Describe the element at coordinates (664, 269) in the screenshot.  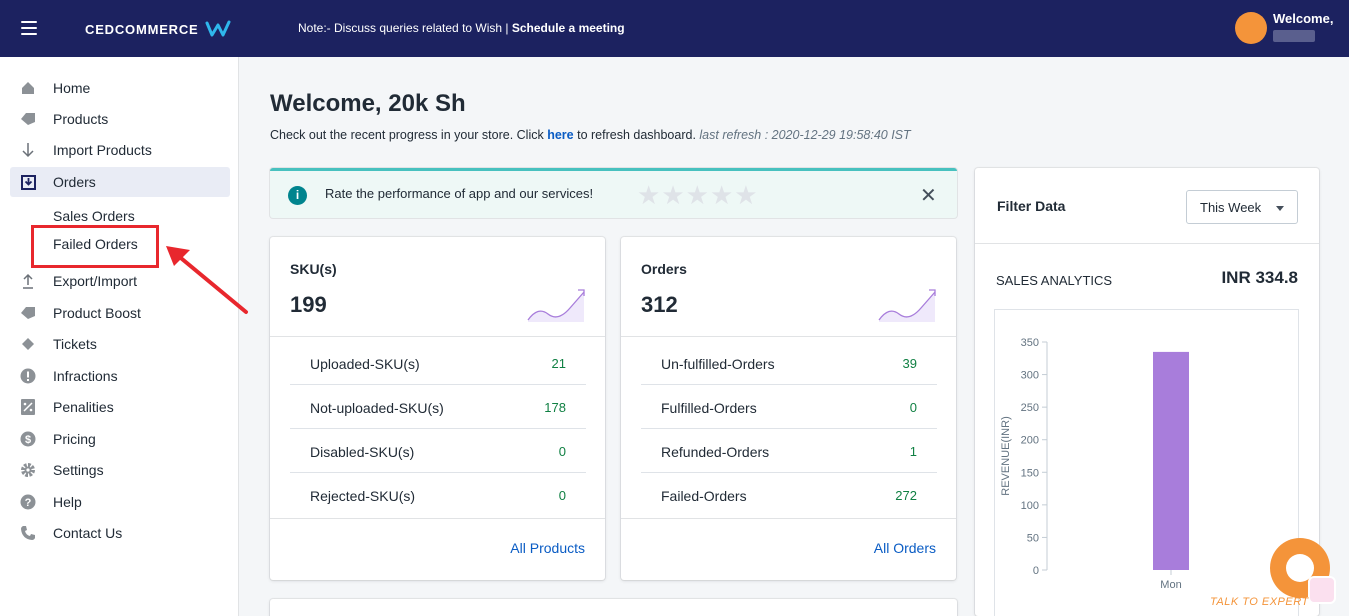
I see `card-title: Orders` at that location.